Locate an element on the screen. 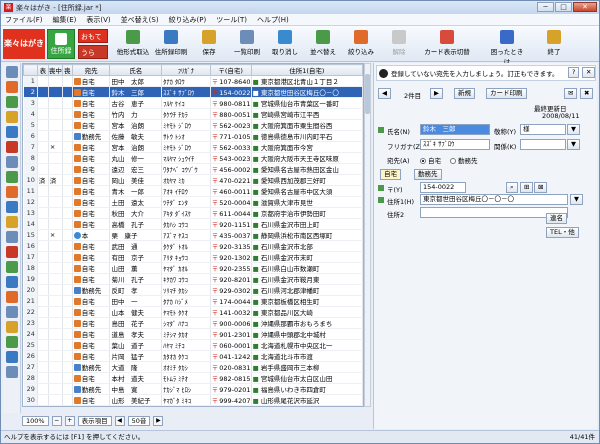 This screenshot has width=600, height=444. menu-item: ツール(T) is located at coordinates (231, 20).